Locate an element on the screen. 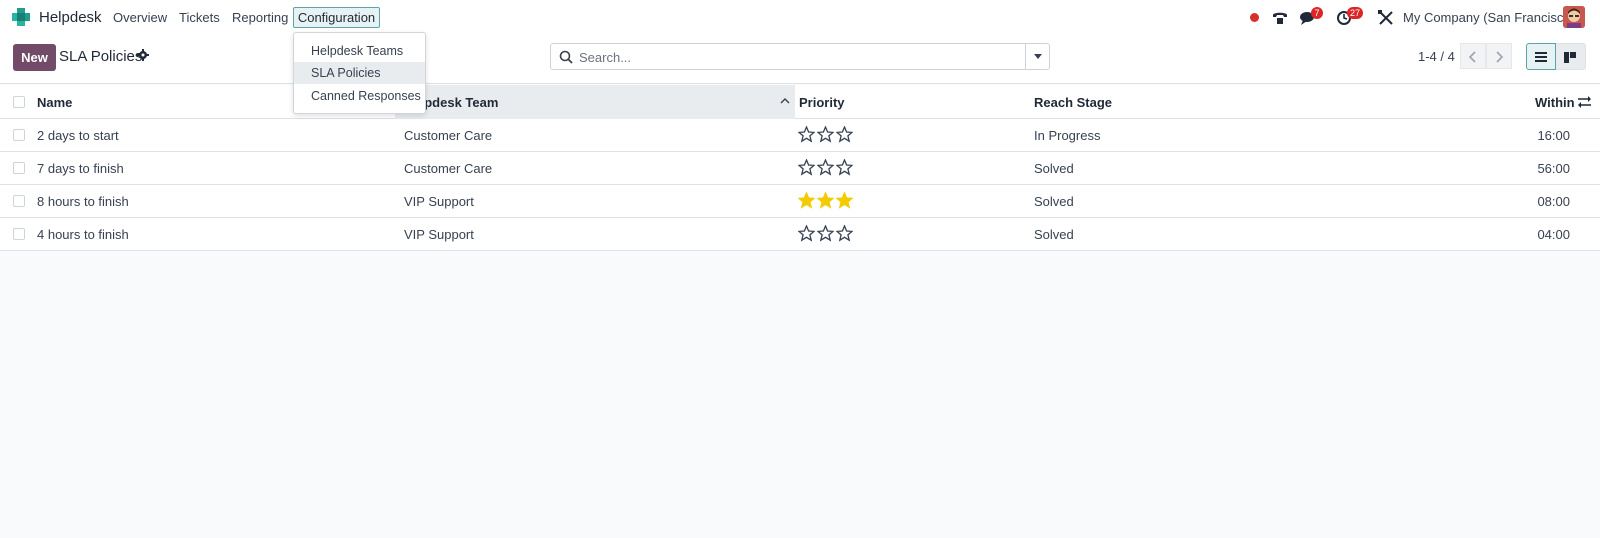 The height and width of the screenshot is (538, 1600). cell-name: 4 hours to finish is located at coordinates (83, 234).